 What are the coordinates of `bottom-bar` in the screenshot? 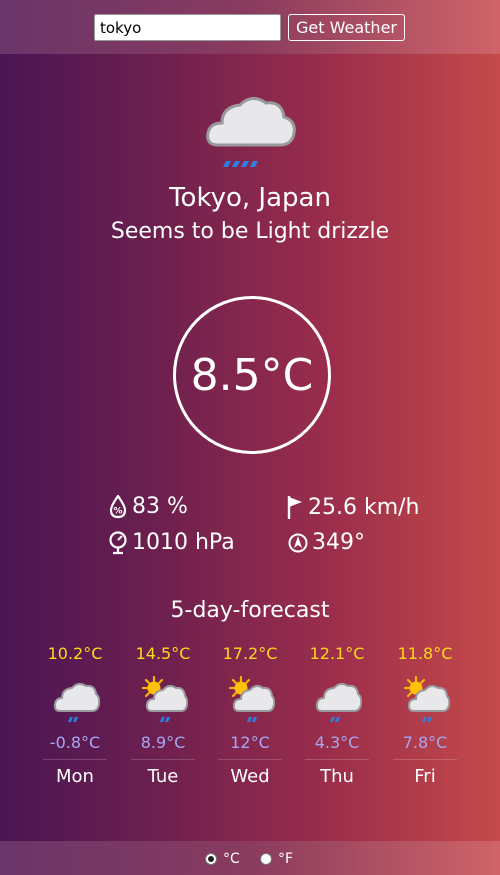 It's located at (250, 858).